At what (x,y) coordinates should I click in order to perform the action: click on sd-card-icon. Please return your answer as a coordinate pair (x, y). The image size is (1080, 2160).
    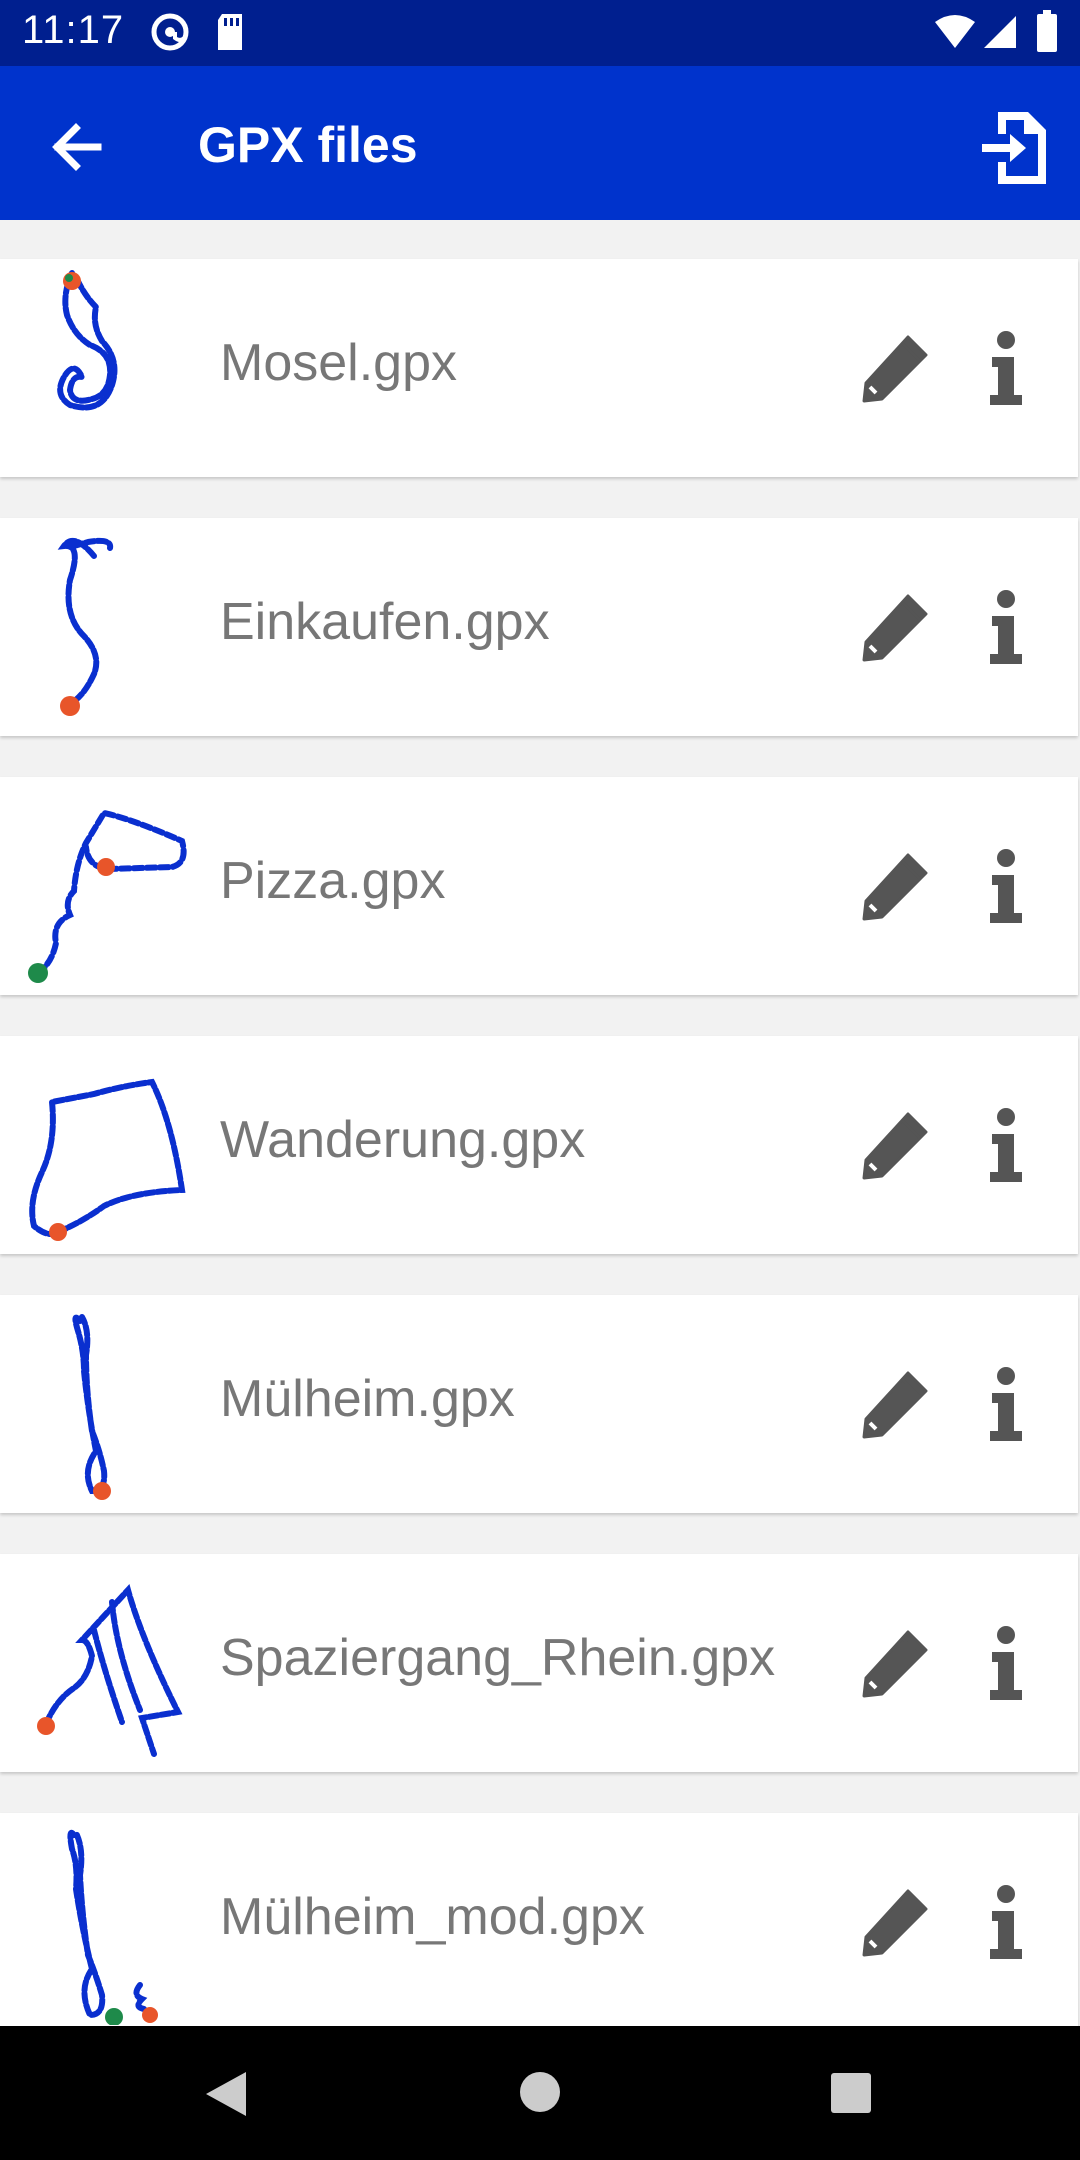
    Looking at the image, I should click on (230, 32).